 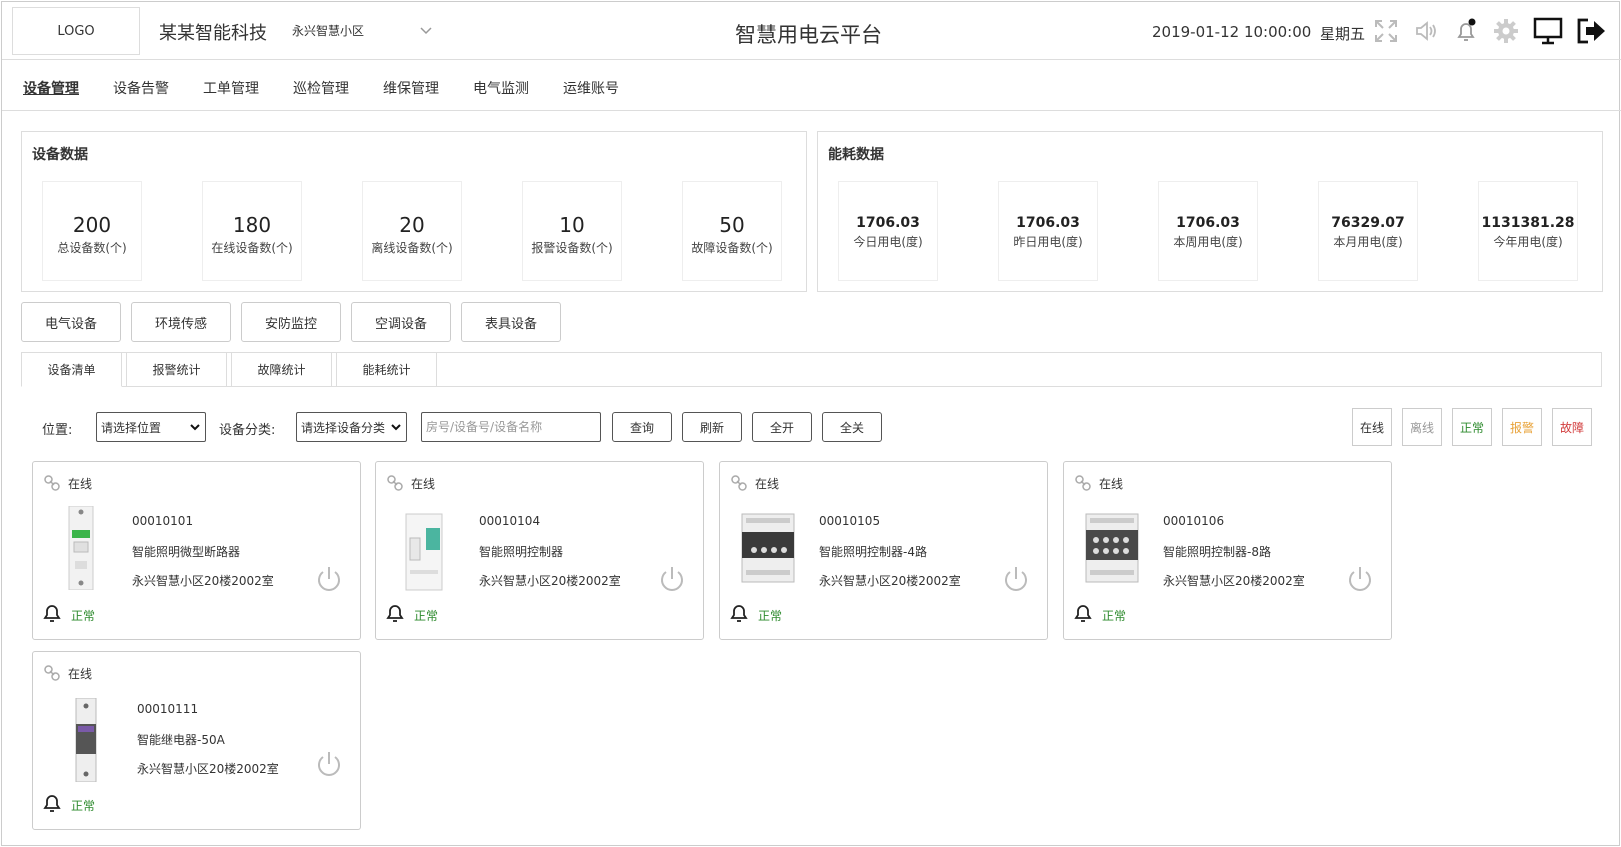 I want to click on all-off-button: 全关, so click(x=852, y=427).